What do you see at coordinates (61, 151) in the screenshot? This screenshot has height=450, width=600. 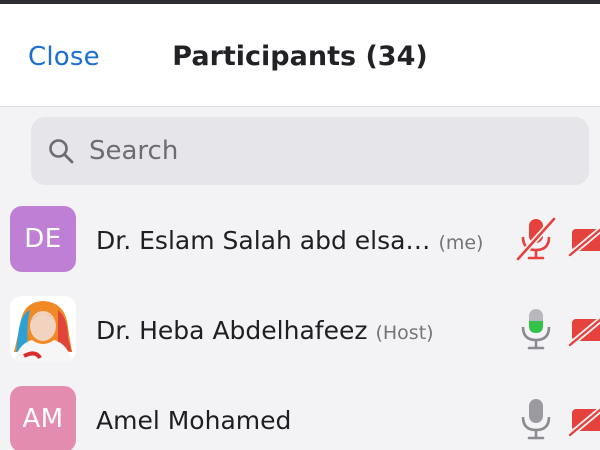 I see `search-icon` at bounding box center [61, 151].